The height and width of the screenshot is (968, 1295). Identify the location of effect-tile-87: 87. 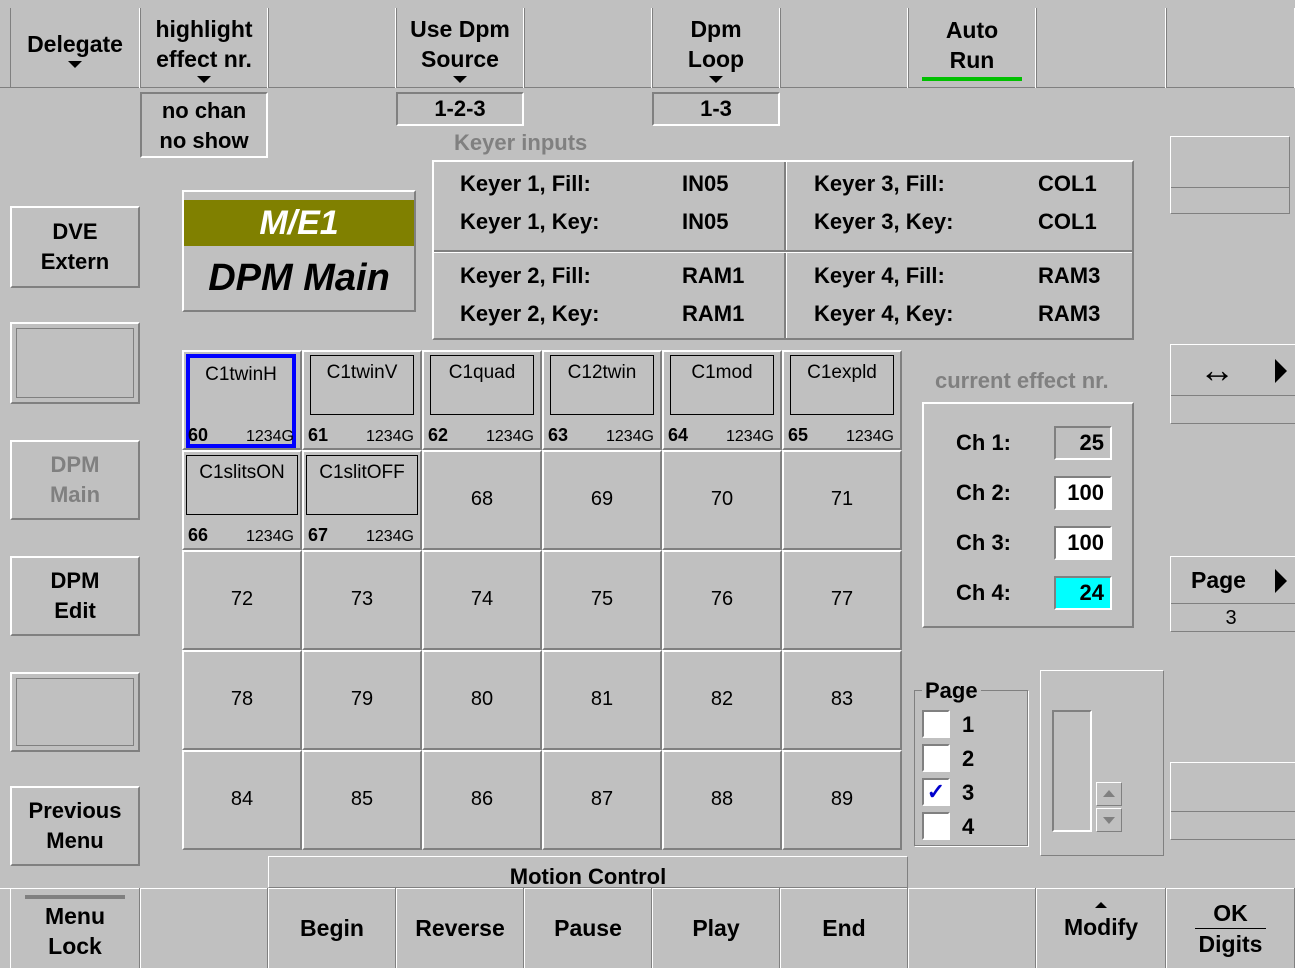
(602, 800).